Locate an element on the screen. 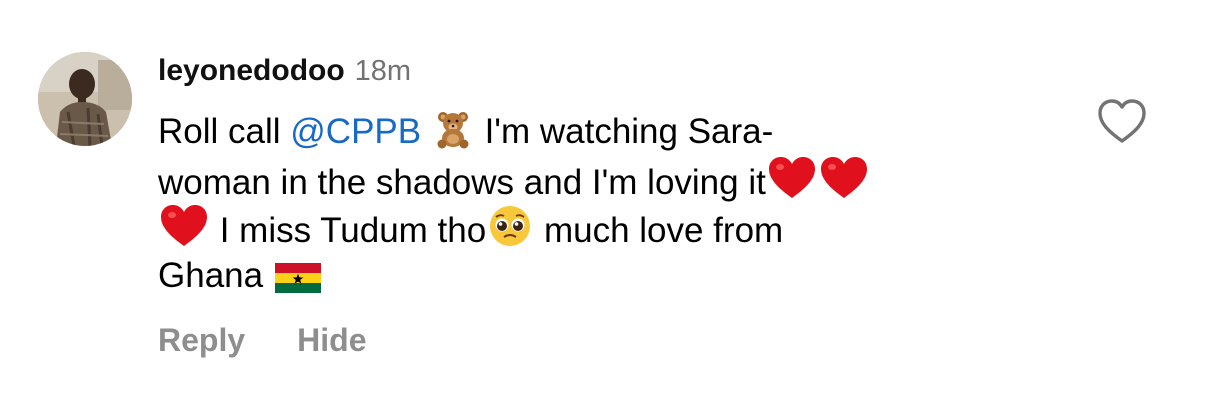  timestamp: 18m is located at coordinates (383, 71).